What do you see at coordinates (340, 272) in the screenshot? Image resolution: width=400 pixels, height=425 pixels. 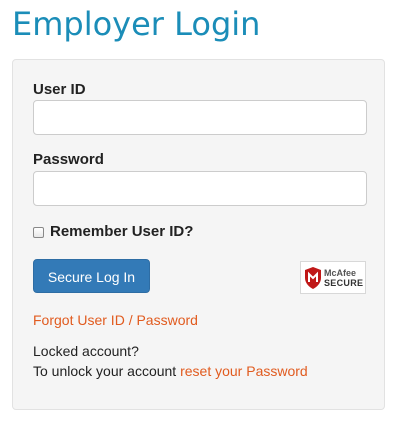 I see `mcafee-brand-text: McAfee` at bounding box center [340, 272].